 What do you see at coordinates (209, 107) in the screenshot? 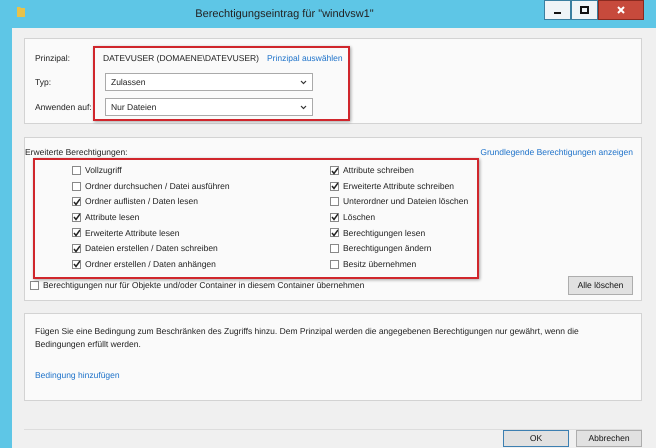
I see `dropdown: Nur Dateien` at bounding box center [209, 107].